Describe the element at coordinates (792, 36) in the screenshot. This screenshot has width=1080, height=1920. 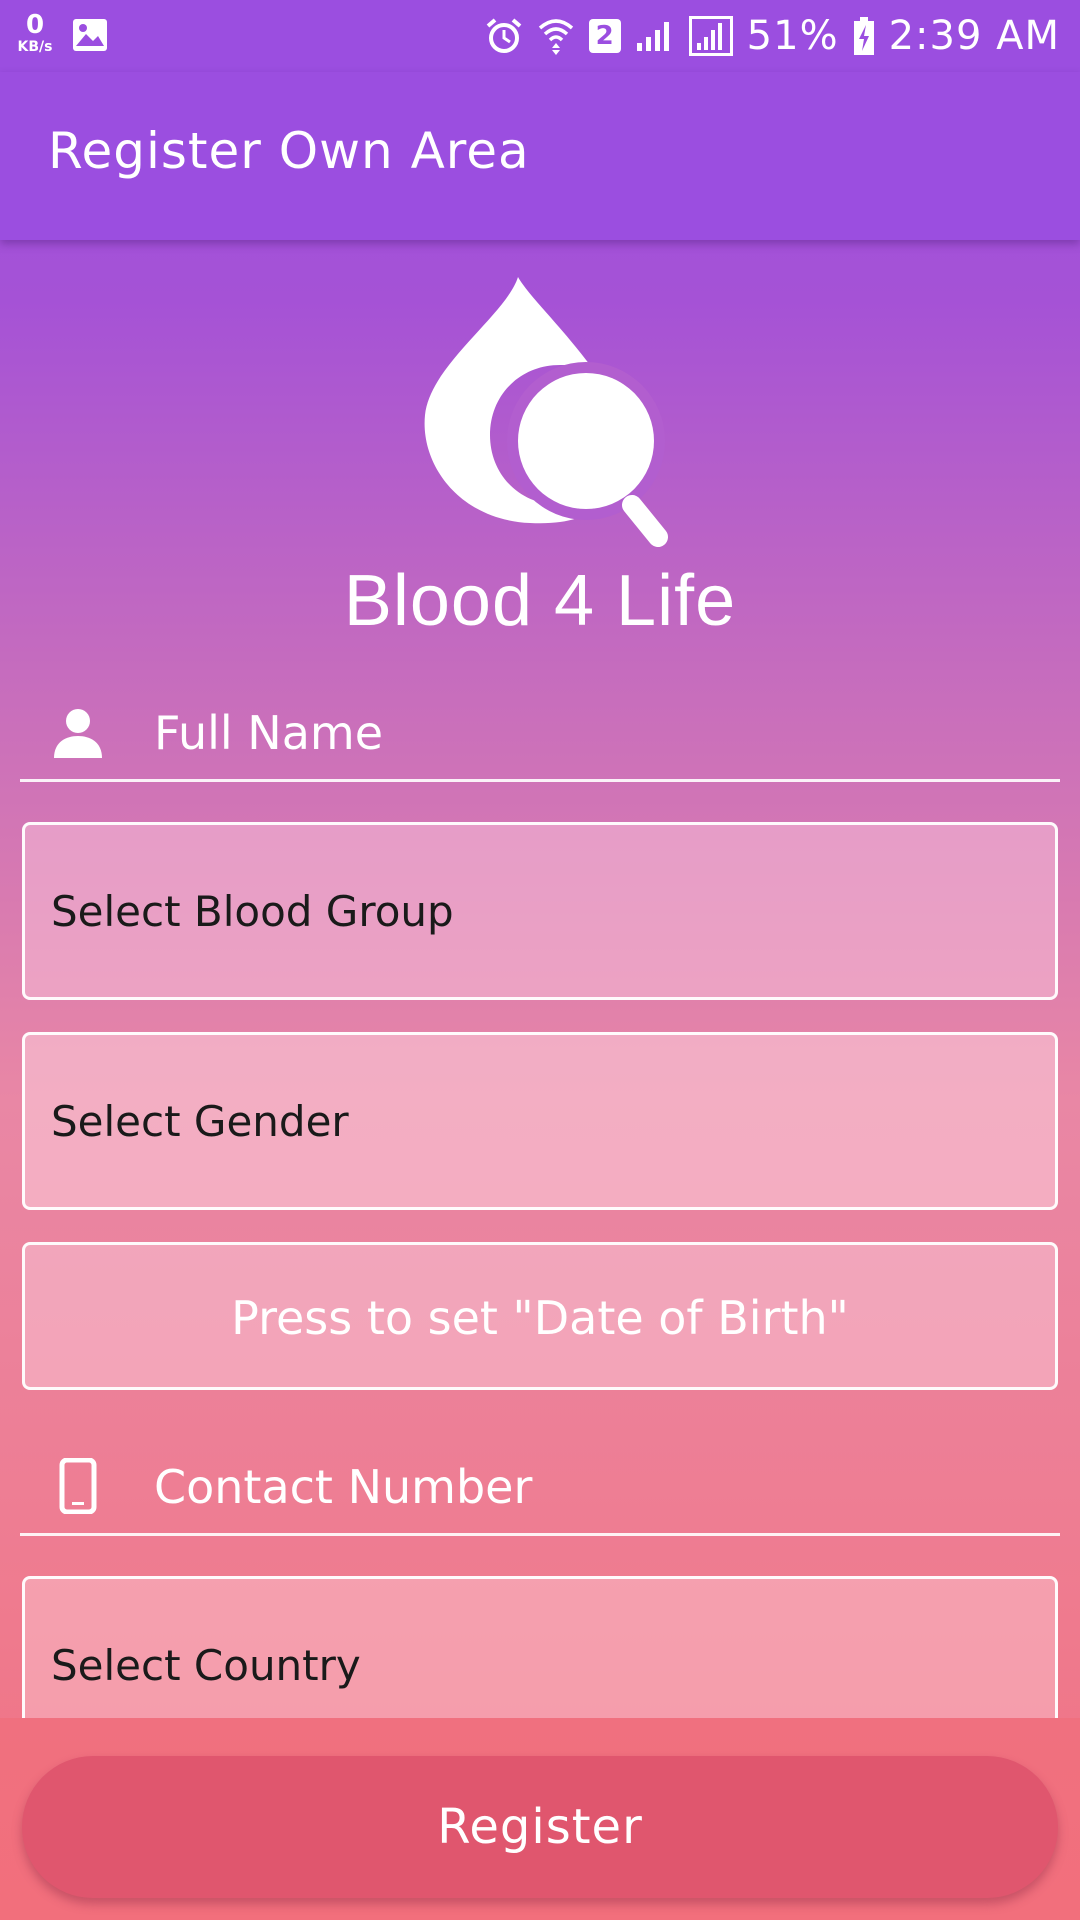
I see `battery-percent: 51%` at that location.